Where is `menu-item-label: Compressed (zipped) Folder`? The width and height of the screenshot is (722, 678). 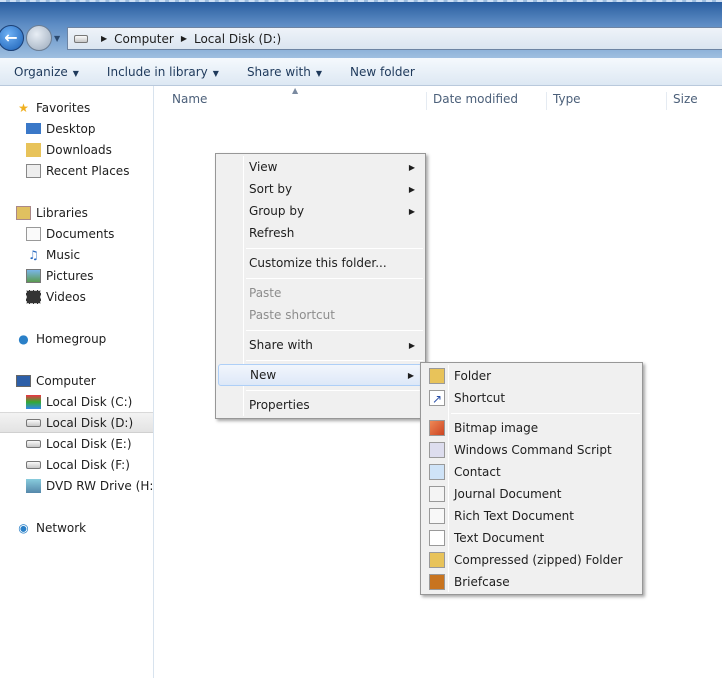
menu-item-label: Compressed (zipped) Folder is located at coordinates (538, 560).